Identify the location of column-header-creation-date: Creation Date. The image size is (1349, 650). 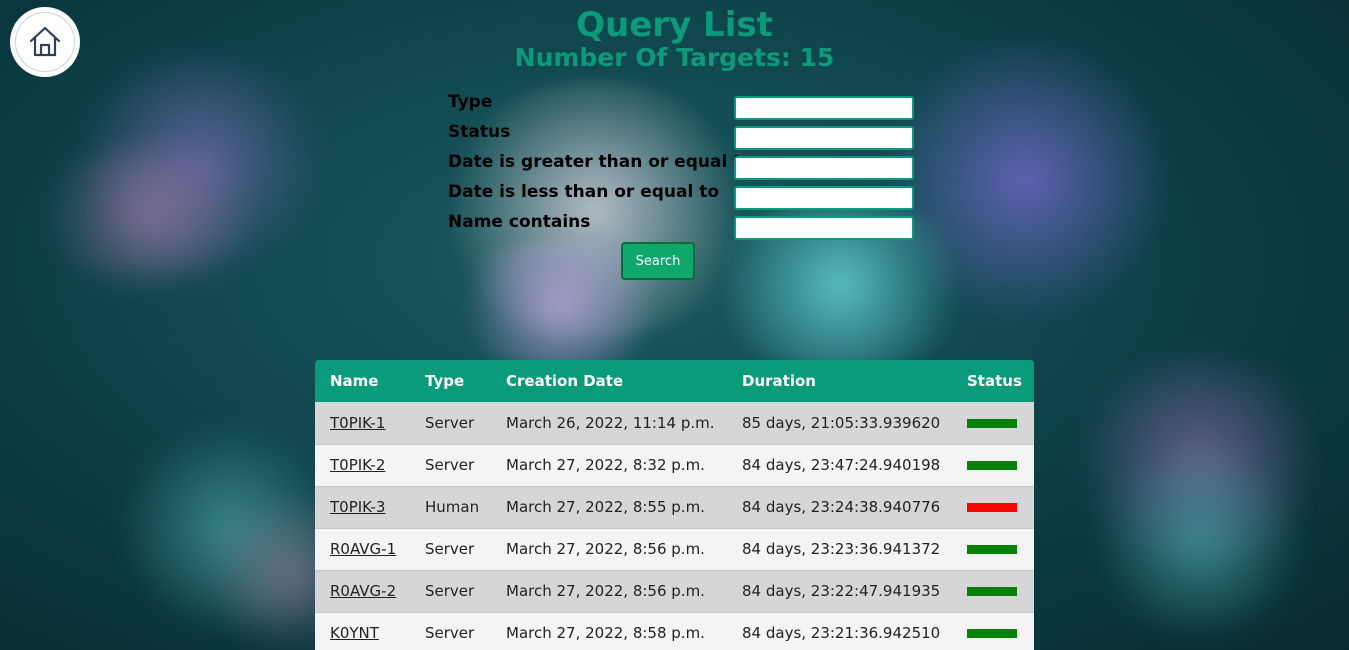
(609, 381).